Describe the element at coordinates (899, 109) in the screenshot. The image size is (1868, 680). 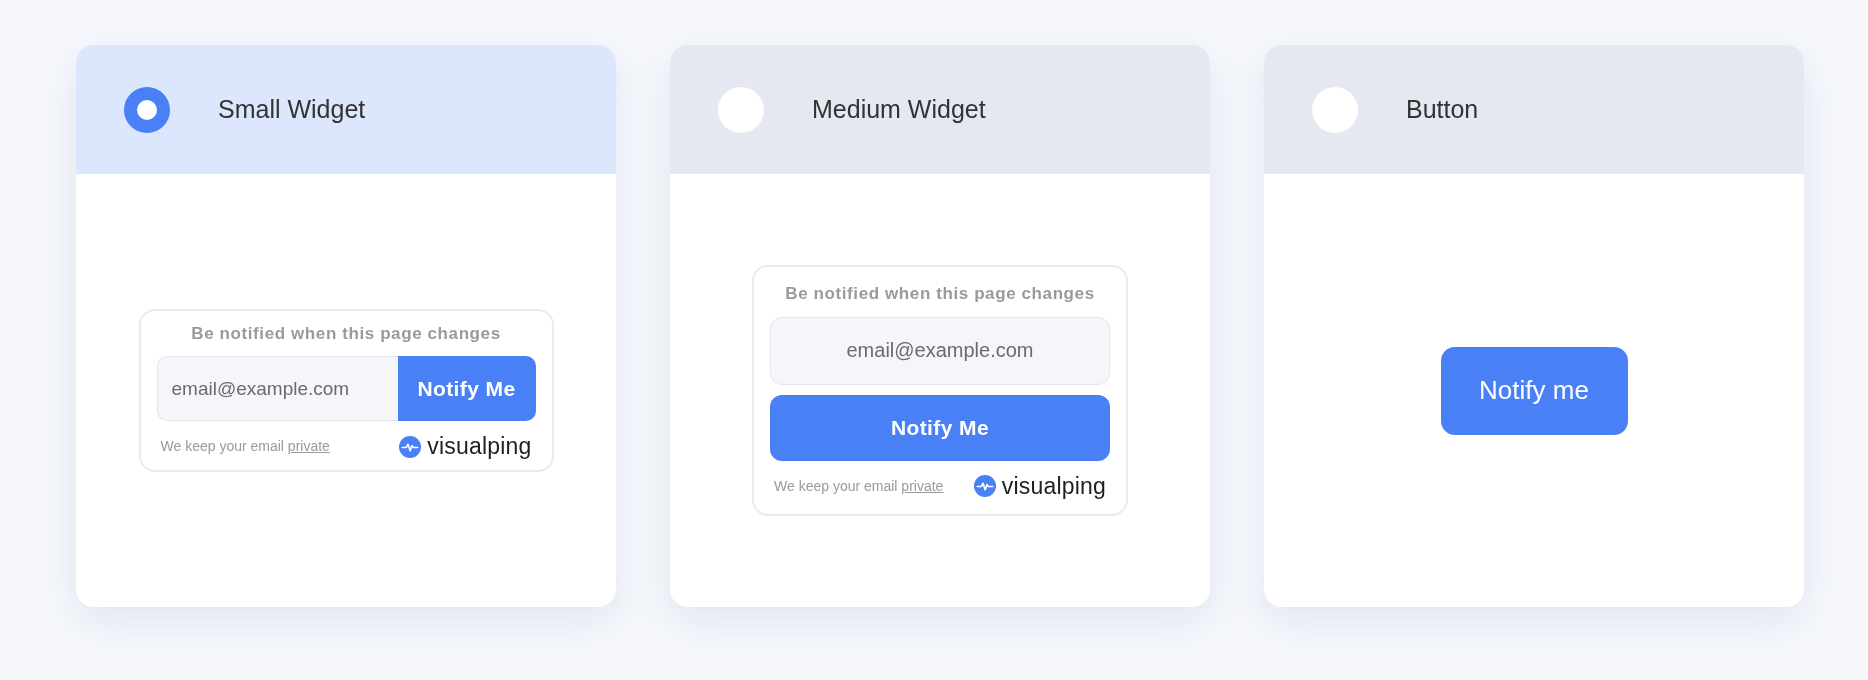
I see `option-title: Medium Widget` at that location.